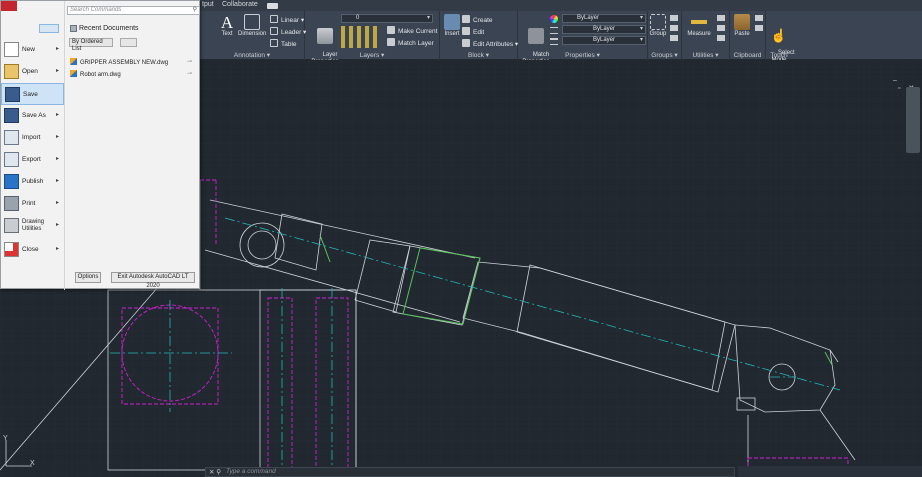  What do you see at coordinates (418, 31) in the screenshot?
I see `make-current-label: Make Current` at bounding box center [418, 31].